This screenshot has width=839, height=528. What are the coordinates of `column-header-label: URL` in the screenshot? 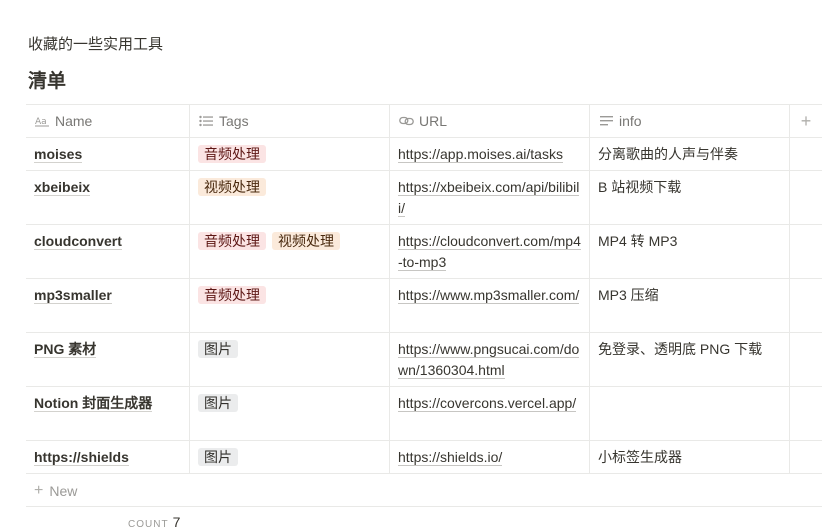 It's located at (433, 120).